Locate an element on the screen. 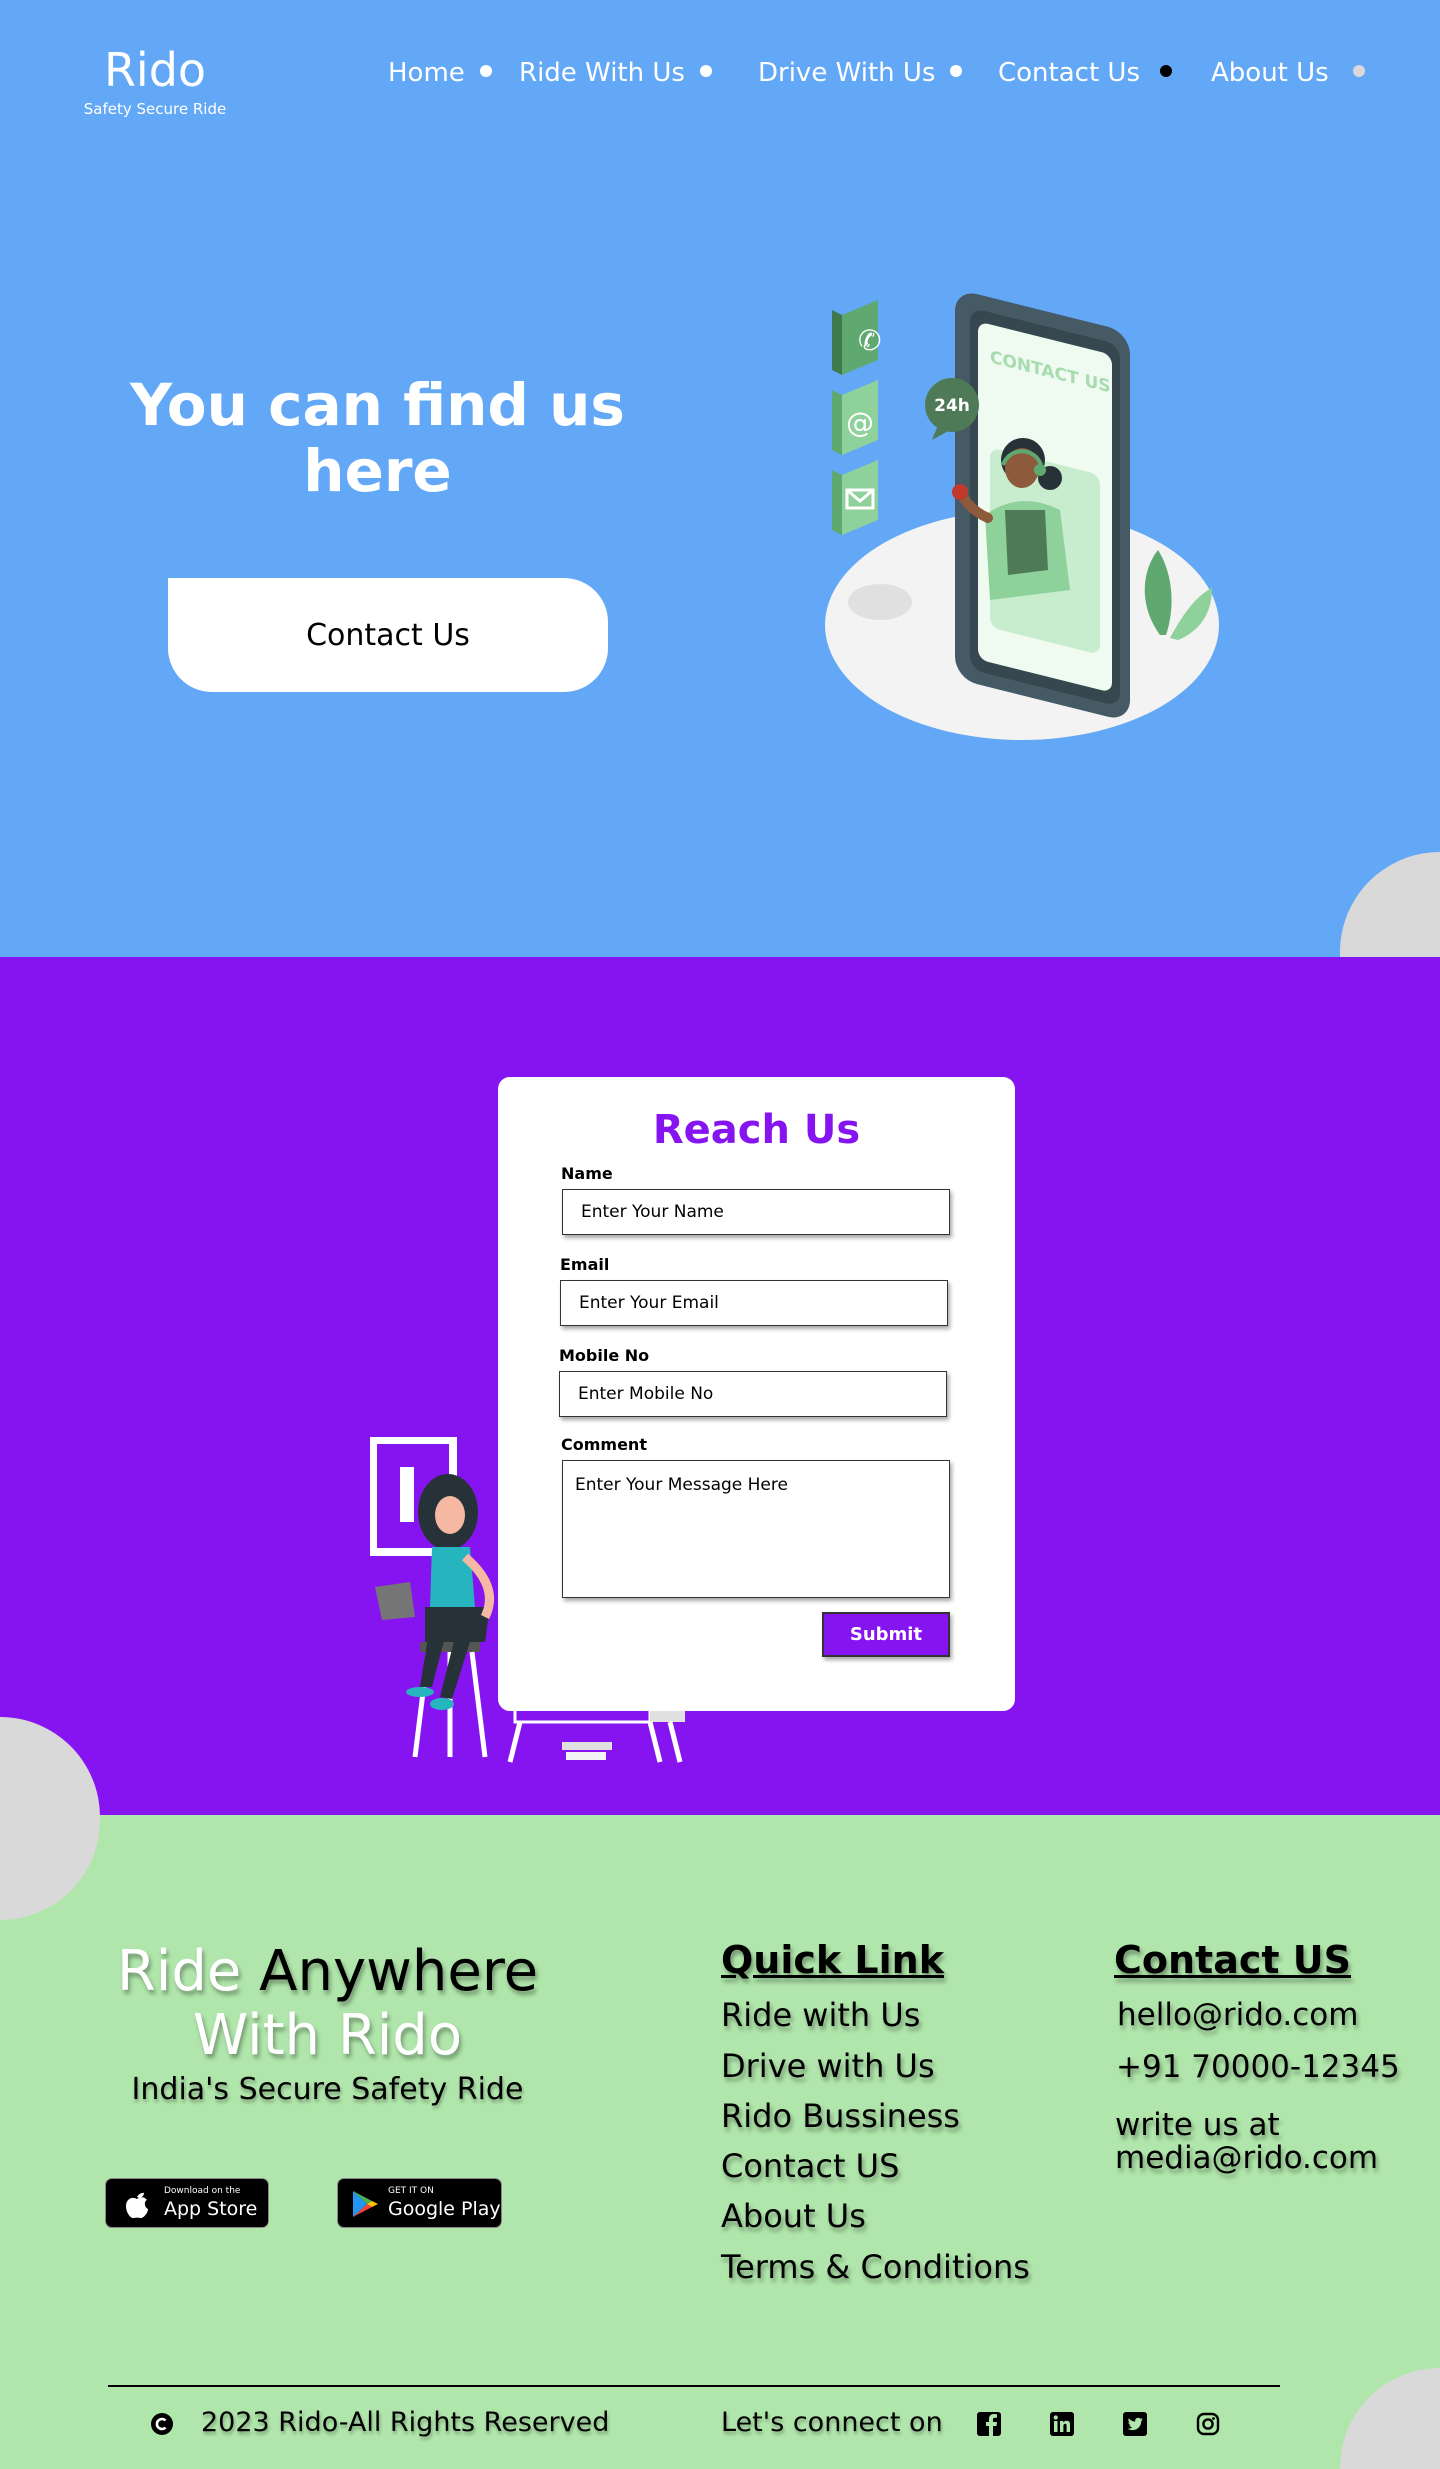 The height and width of the screenshot is (2469, 1440). nav-contact-us: Contact Us is located at coordinates (1069, 73).